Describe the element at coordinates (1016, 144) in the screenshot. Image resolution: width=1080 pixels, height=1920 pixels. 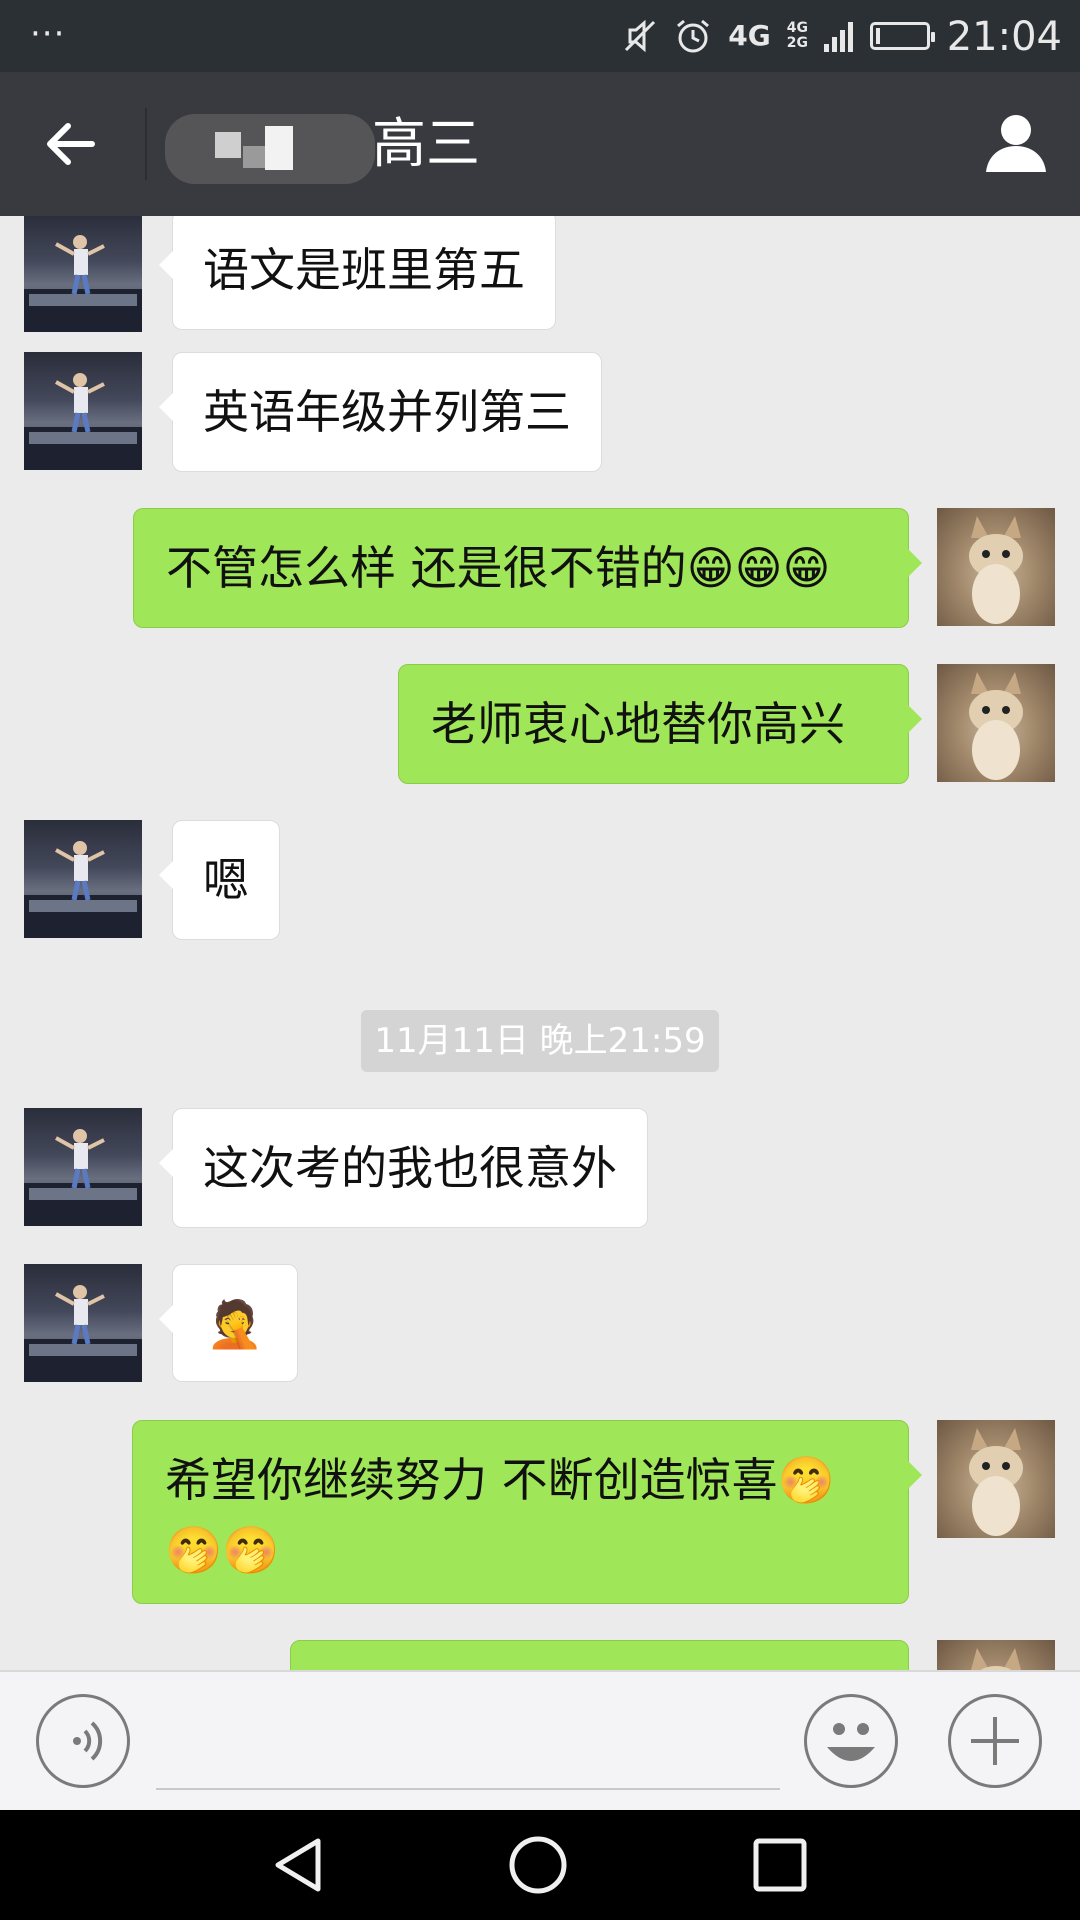
I see `person-icon` at that location.